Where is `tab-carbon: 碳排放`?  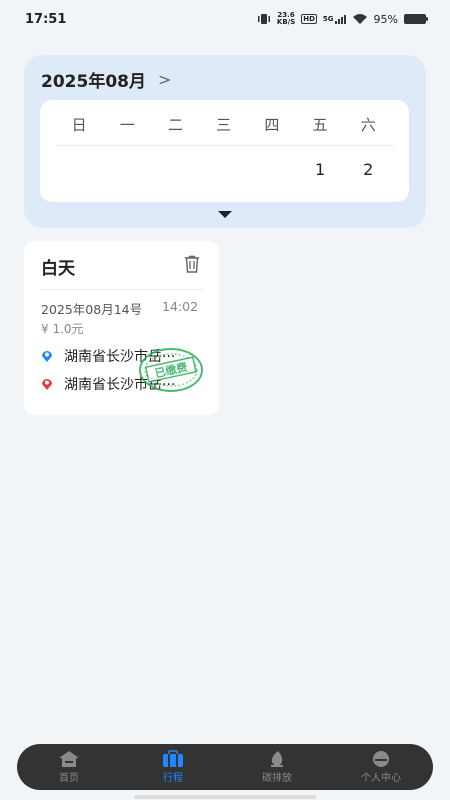
tab-carbon: 碳排放 is located at coordinates (277, 767).